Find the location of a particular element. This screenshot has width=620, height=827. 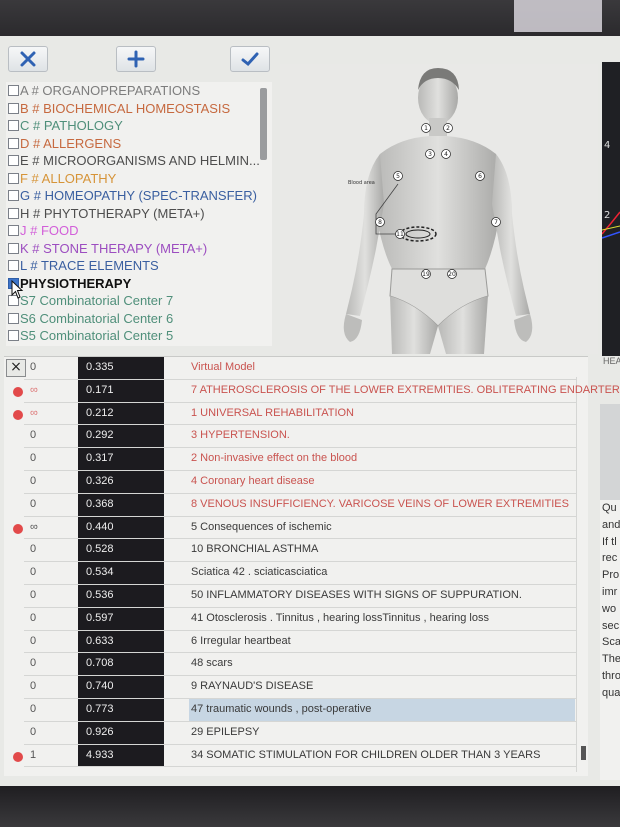

result-row: 0 0.534 Sciatica 42 . sciaticasciatica is located at coordinates (296, 573).